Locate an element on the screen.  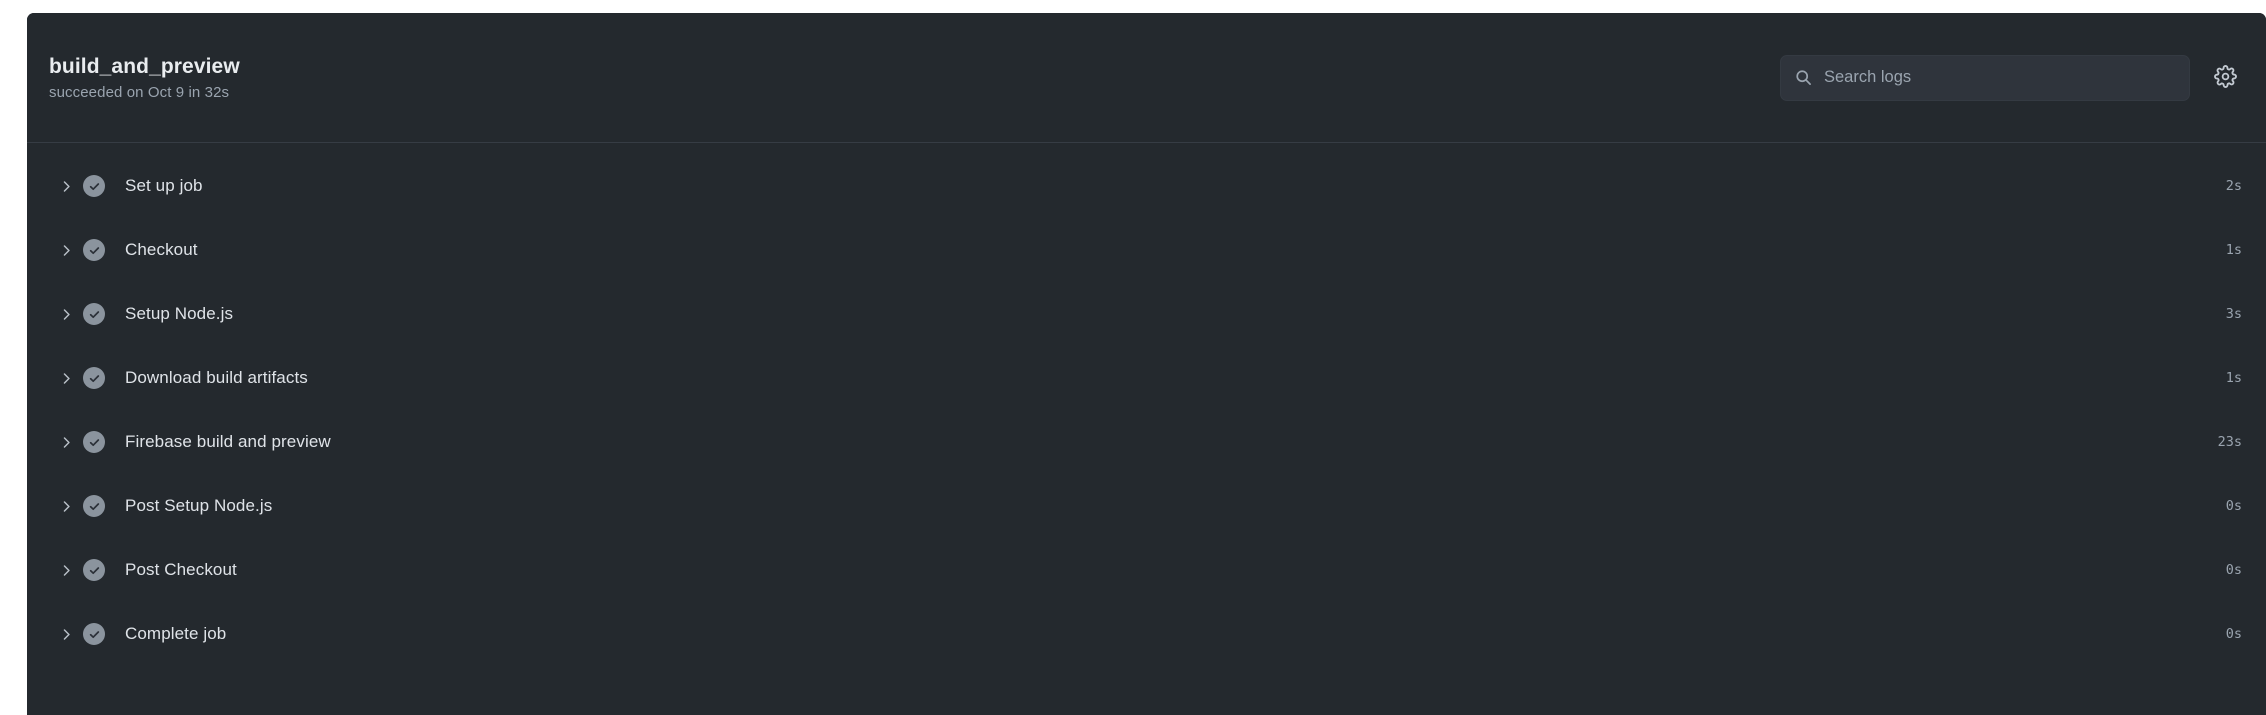
step-duration: 23s is located at coordinates (2229, 442).